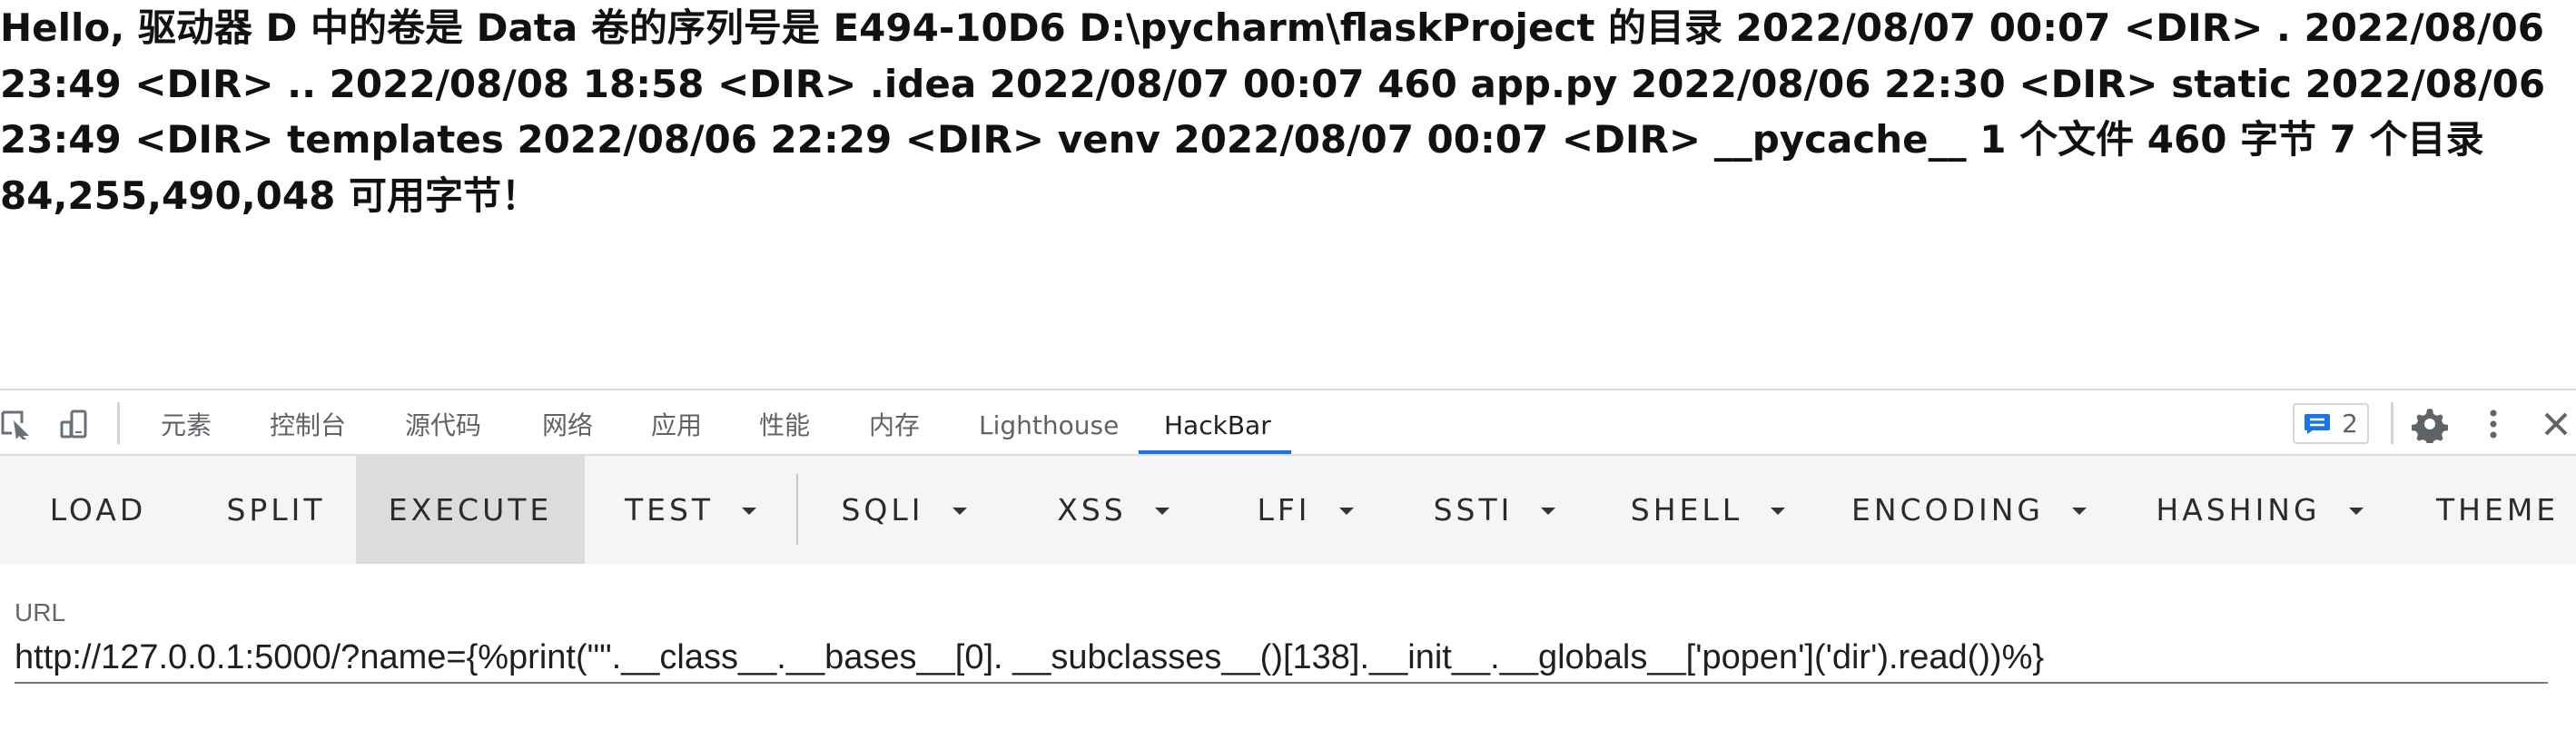  What do you see at coordinates (2350, 424) in the screenshot?
I see `issues-count: 2` at bounding box center [2350, 424].